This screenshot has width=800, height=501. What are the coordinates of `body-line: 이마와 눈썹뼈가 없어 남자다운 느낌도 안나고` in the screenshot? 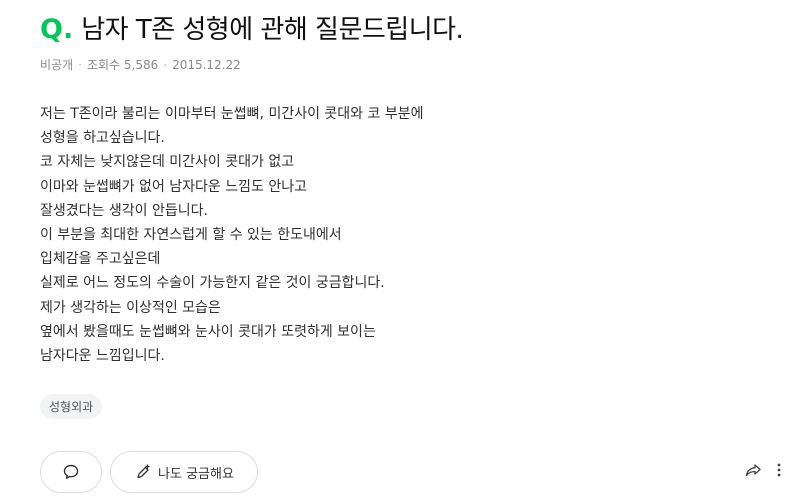 It's located at (173, 186).